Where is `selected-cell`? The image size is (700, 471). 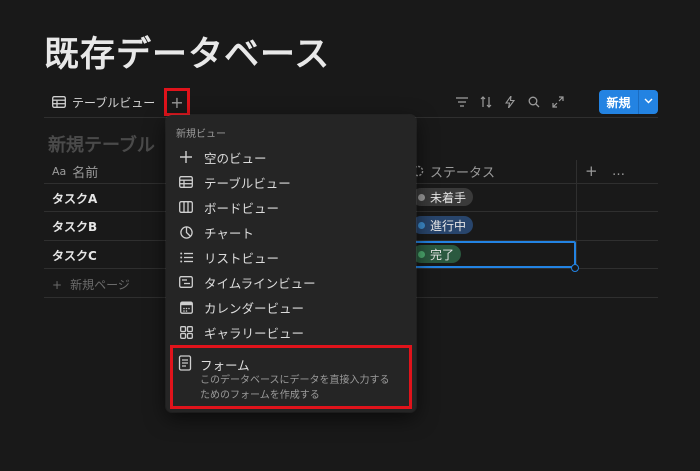 selected-cell is located at coordinates (493, 254).